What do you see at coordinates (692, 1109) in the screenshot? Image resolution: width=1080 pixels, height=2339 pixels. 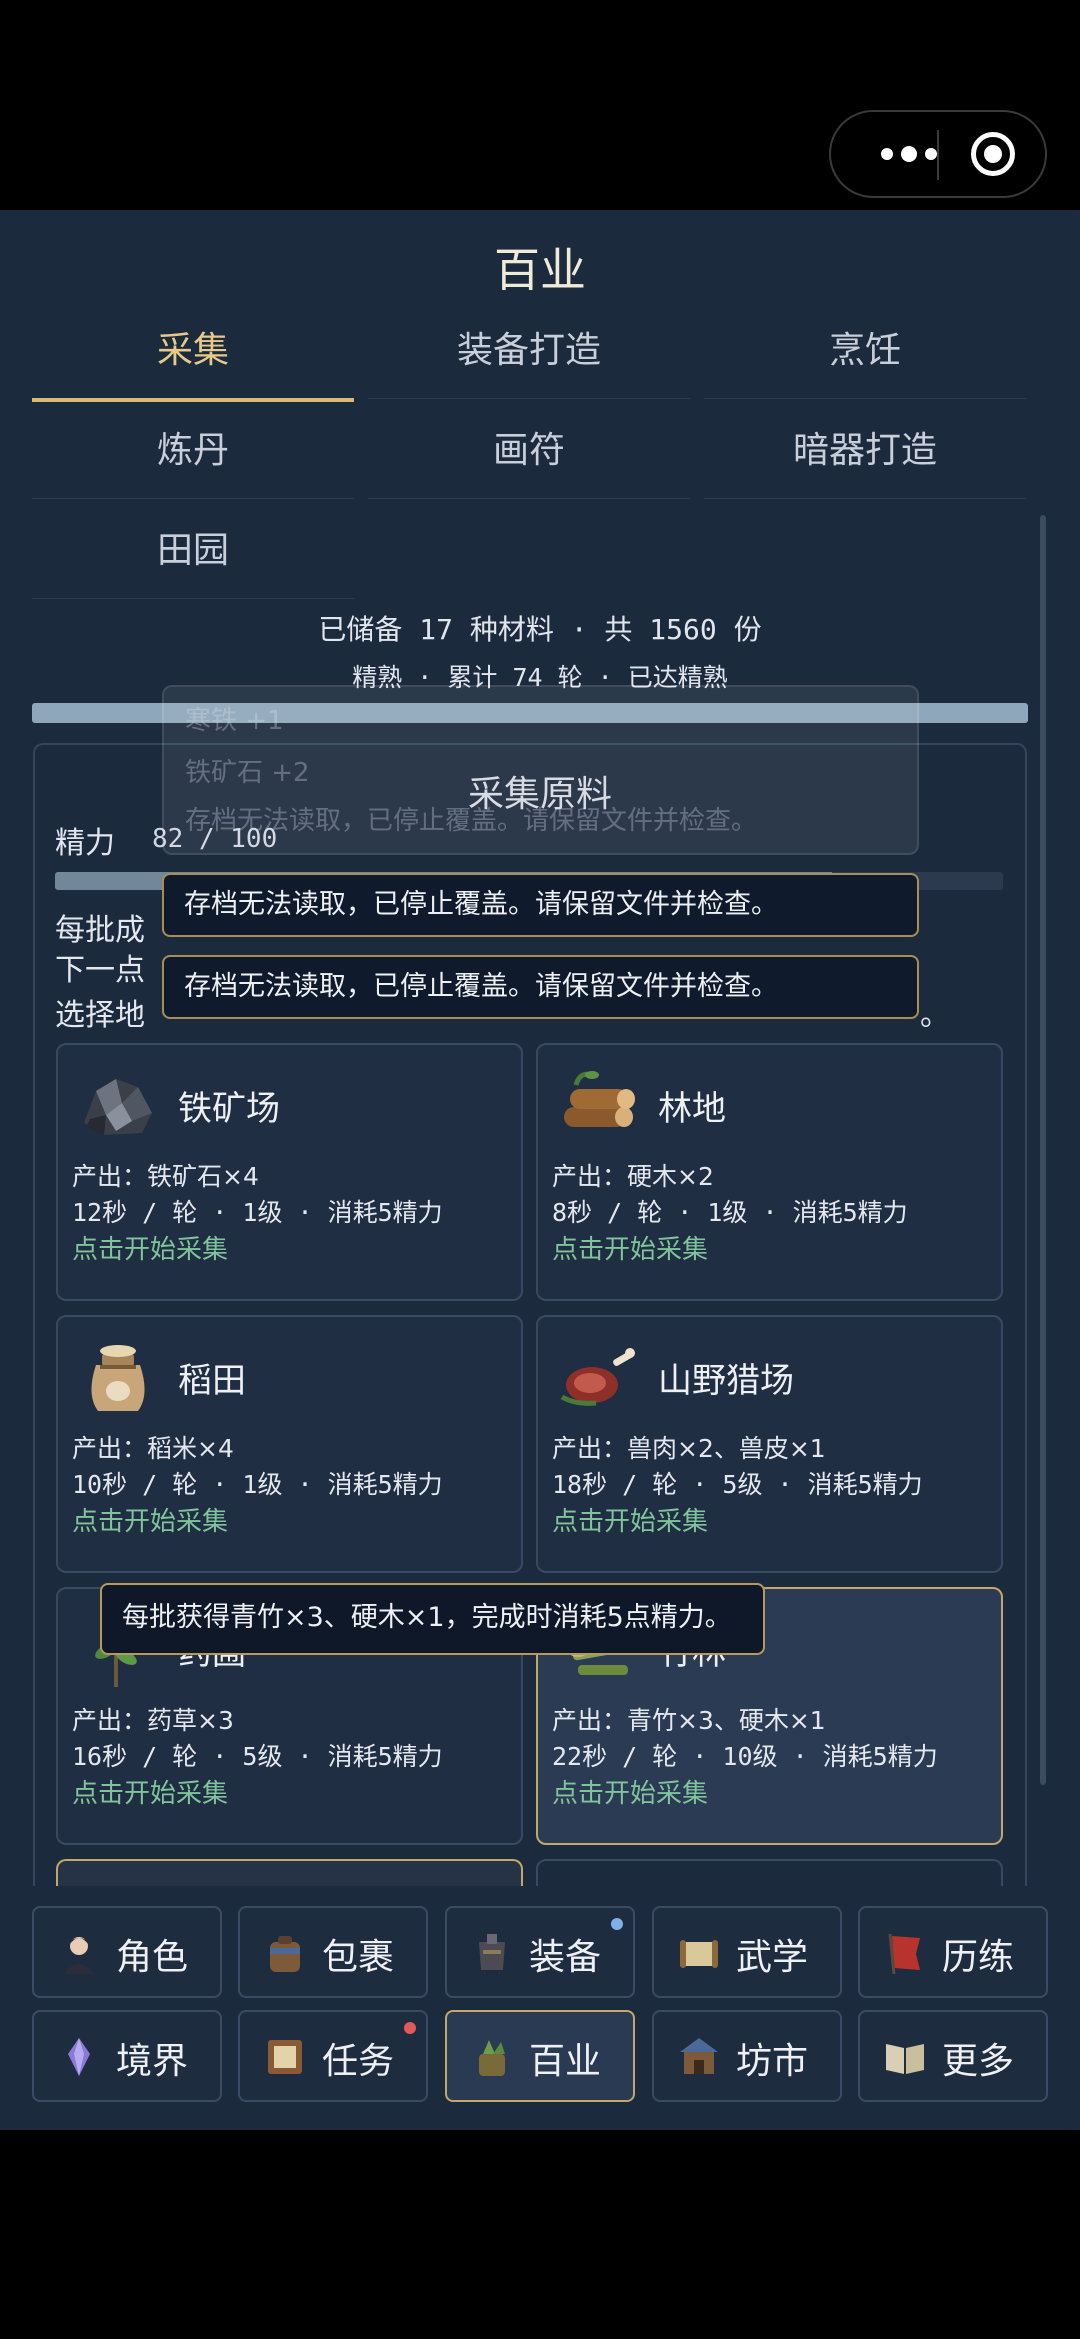 I see `card-name: 林地` at bounding box center [692, 1109].